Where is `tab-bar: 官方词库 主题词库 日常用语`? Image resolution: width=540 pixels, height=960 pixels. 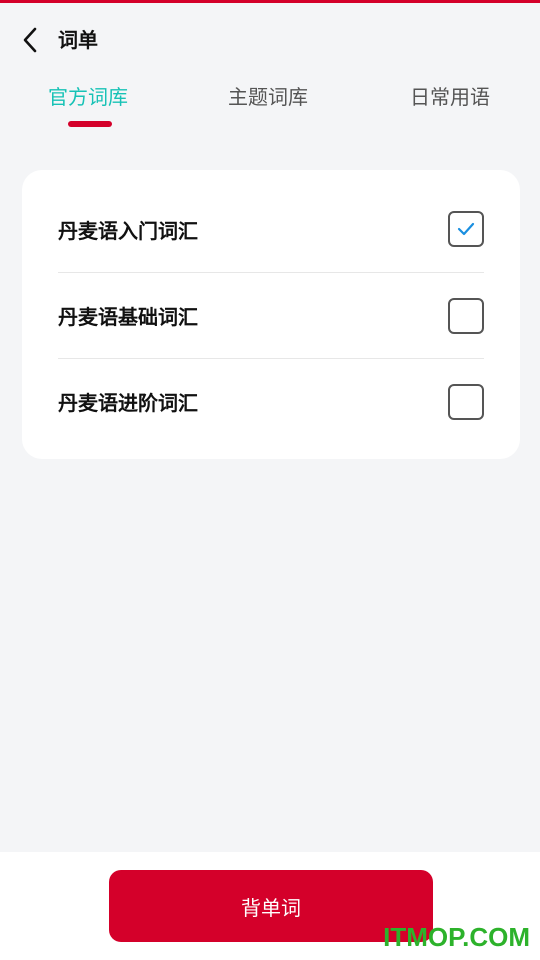 tab-bar: 官方词库 主题词库 日常用语 is located at coordinates (270, 105).